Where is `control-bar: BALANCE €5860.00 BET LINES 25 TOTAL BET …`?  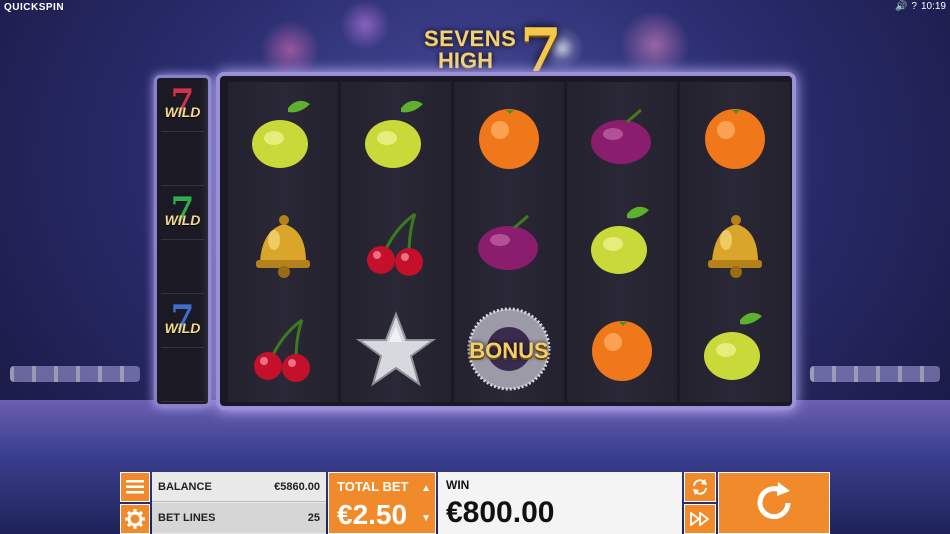 control-bar: BALANCE €5860.00 BET LINES 25 TOTAL BET … is located at coordinates (475, 502).